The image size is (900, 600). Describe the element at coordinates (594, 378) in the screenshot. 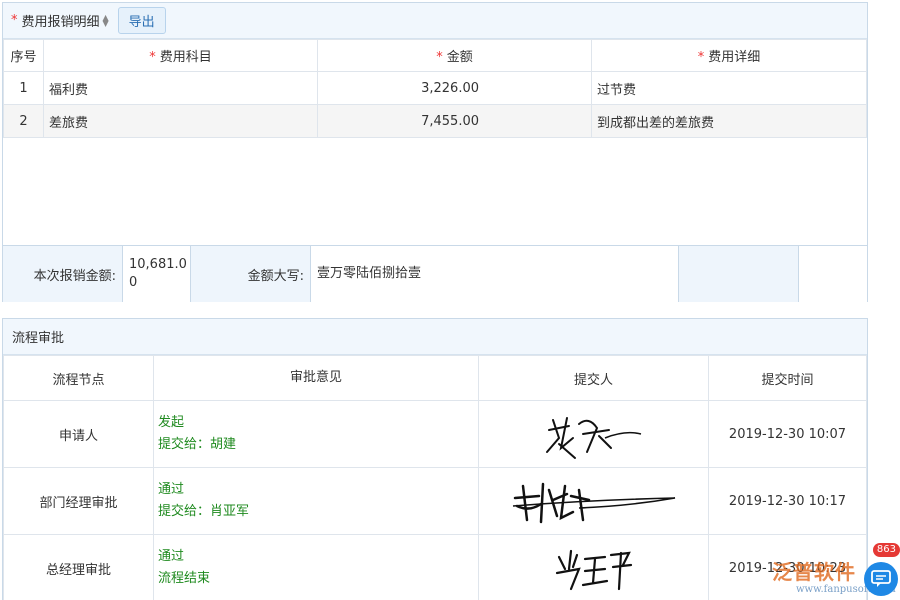

I see `col-submitter: 提交人` at that location.